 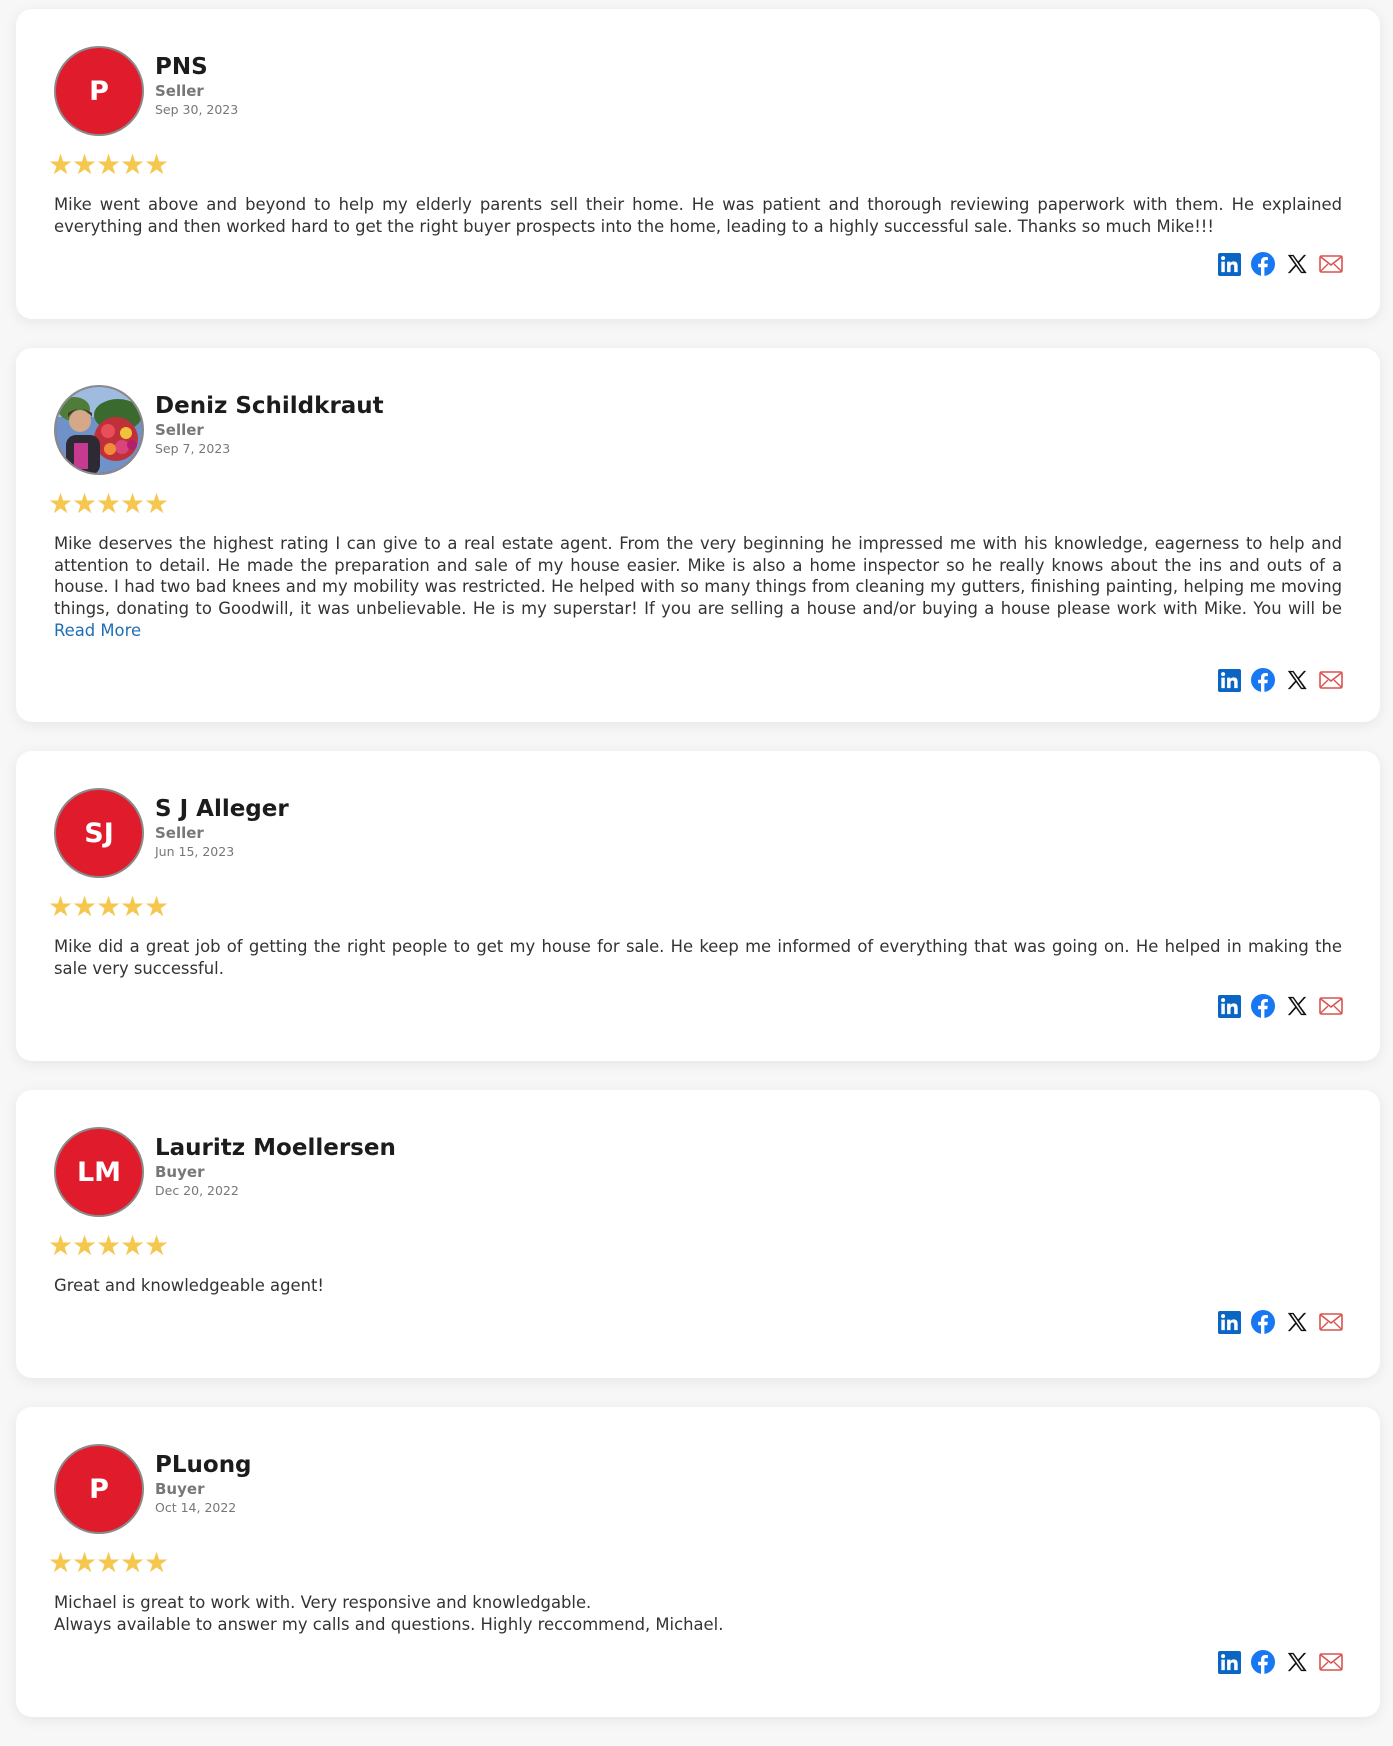 I want to click on review-date: Oct 14, 2022, so click(x=196, y=1507).